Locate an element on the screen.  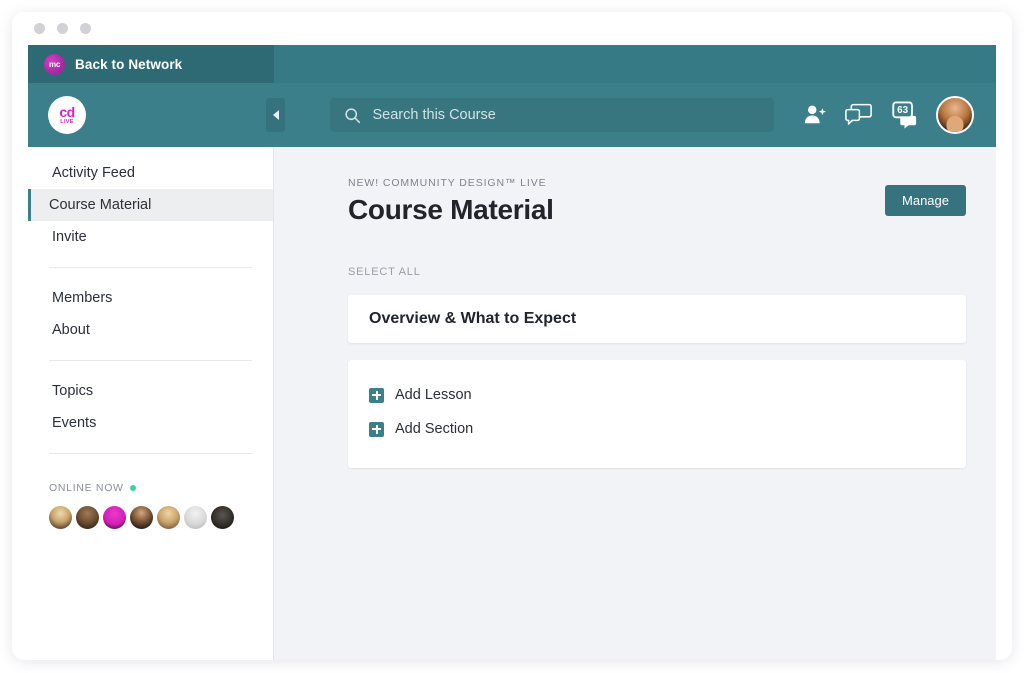
sidebar-item-label: Course Material is located at coordinates (100, 205).